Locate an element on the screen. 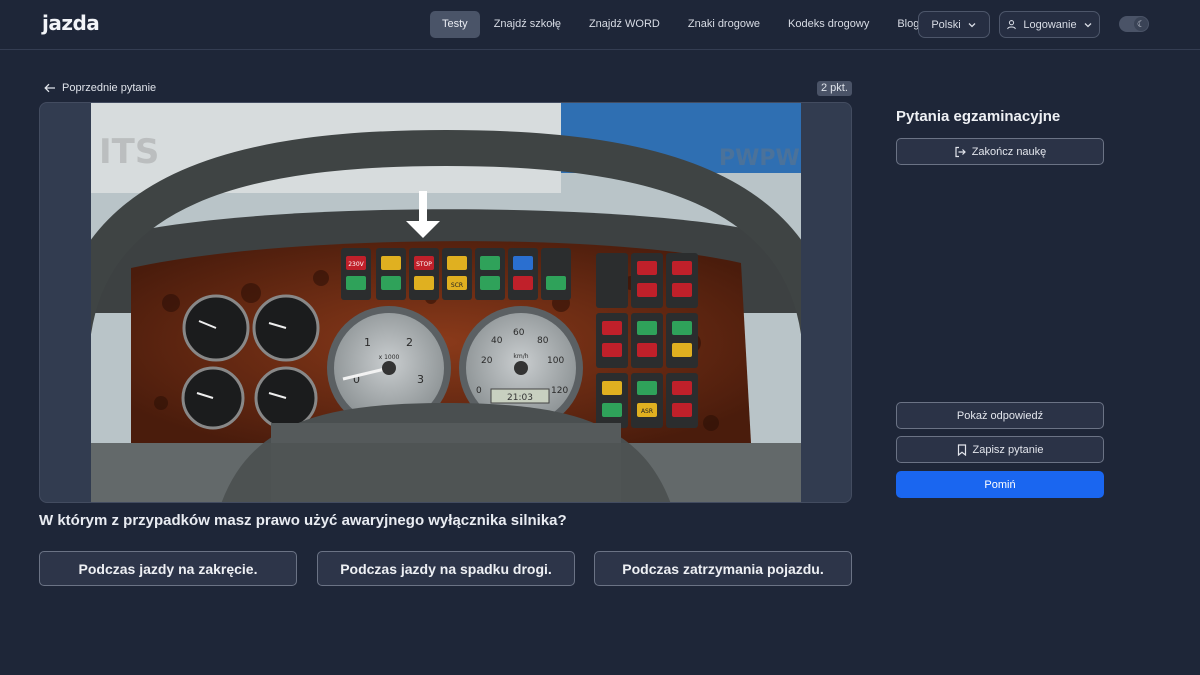  show-answer-label: Pokaż odpowiedź is located at coordinates (1000, 415).